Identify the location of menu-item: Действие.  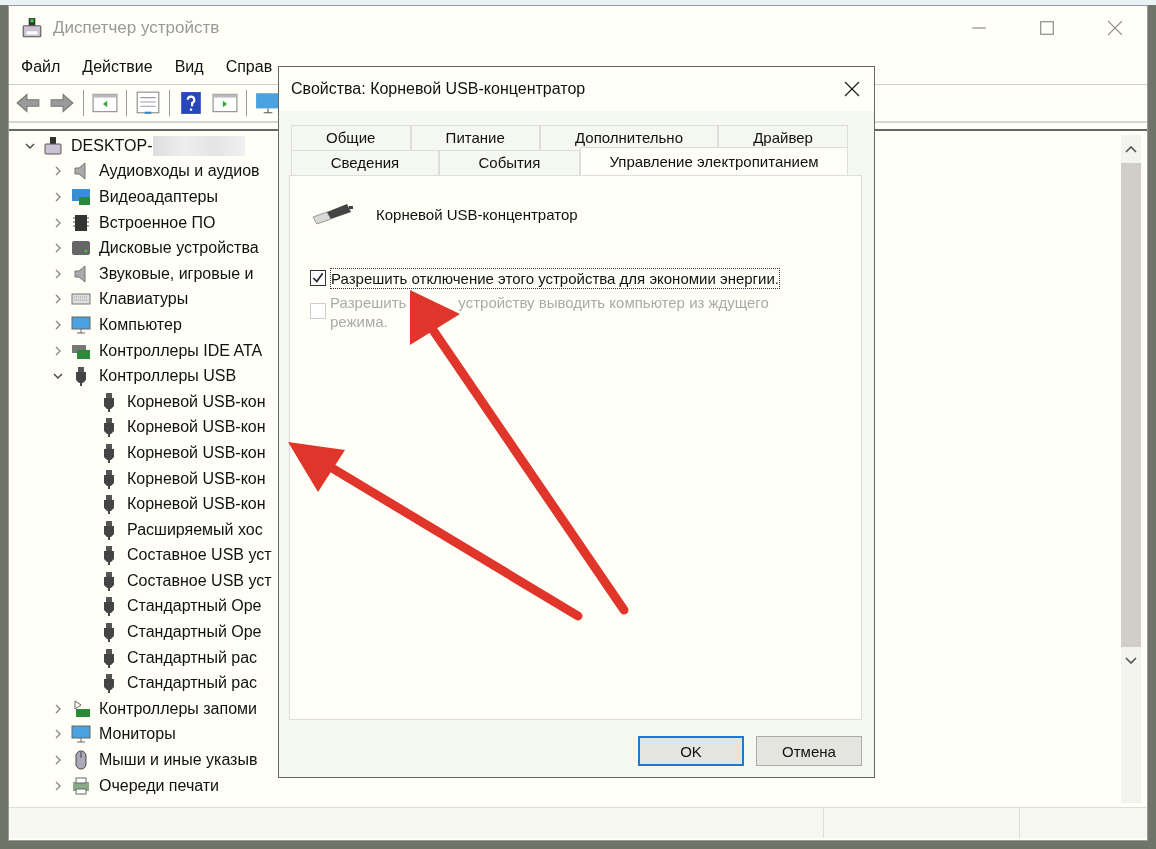
(117, 67).